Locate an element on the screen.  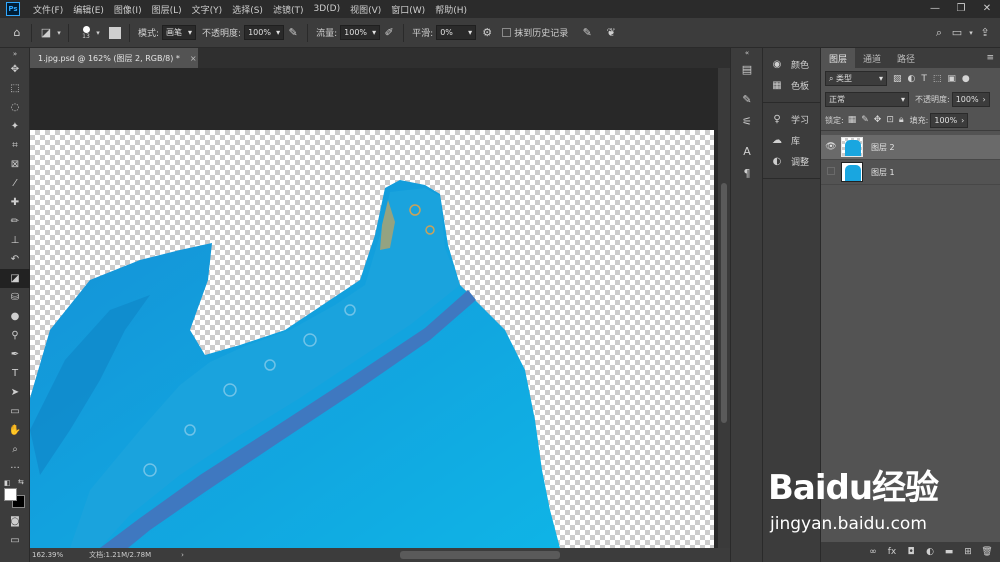
blend-mode-select: 正常 ▾ is located at coordinates (867, 99).